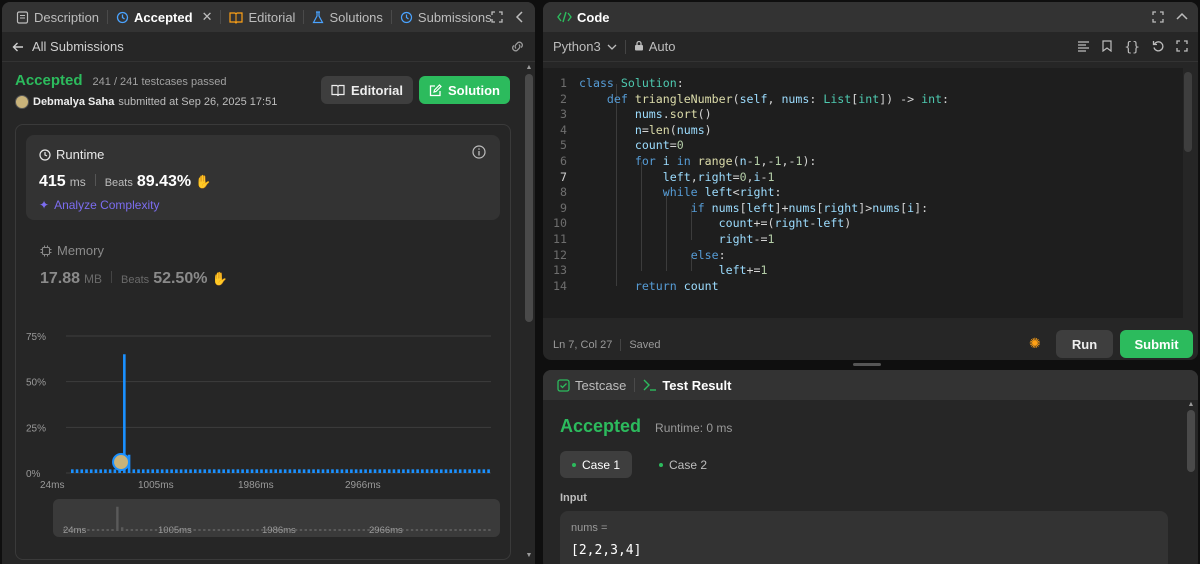 The width and height of the screenshot is (1200, 564). Describe the element at coordinates (22, 102) in the screenshot. I see `avatar` at that location.